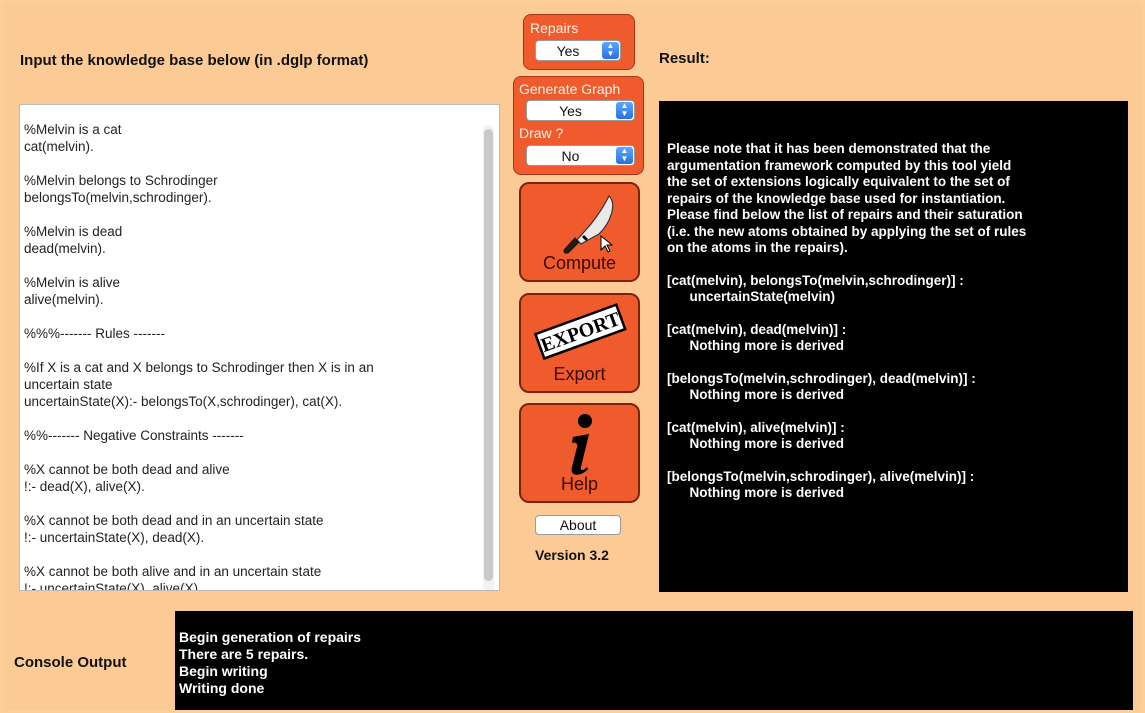  What do you see at coordinates (578, 525) in the screenshot?
I see `about-button: About` at bounding box center [578, 525].